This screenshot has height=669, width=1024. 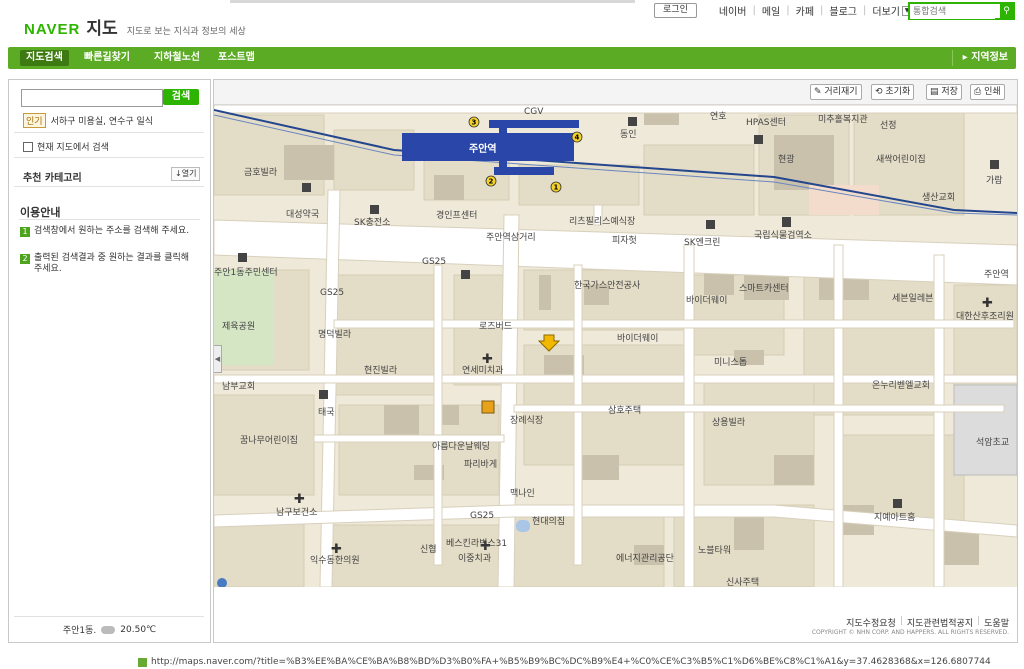 What do you see at coordinates (495, 326) in the screenshot?
I see `map-label: 로즈버드` at bounding box center [495, 326].